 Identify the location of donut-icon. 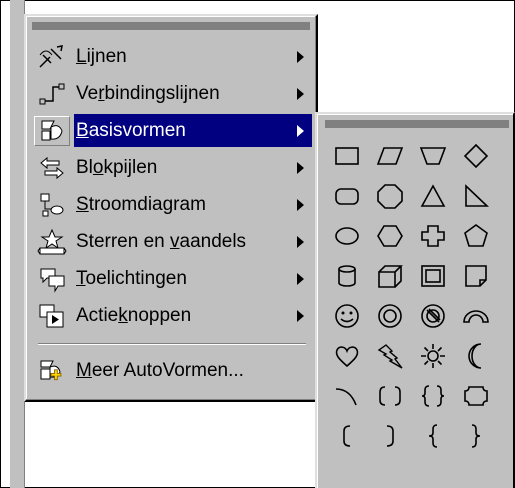
(390, 316).